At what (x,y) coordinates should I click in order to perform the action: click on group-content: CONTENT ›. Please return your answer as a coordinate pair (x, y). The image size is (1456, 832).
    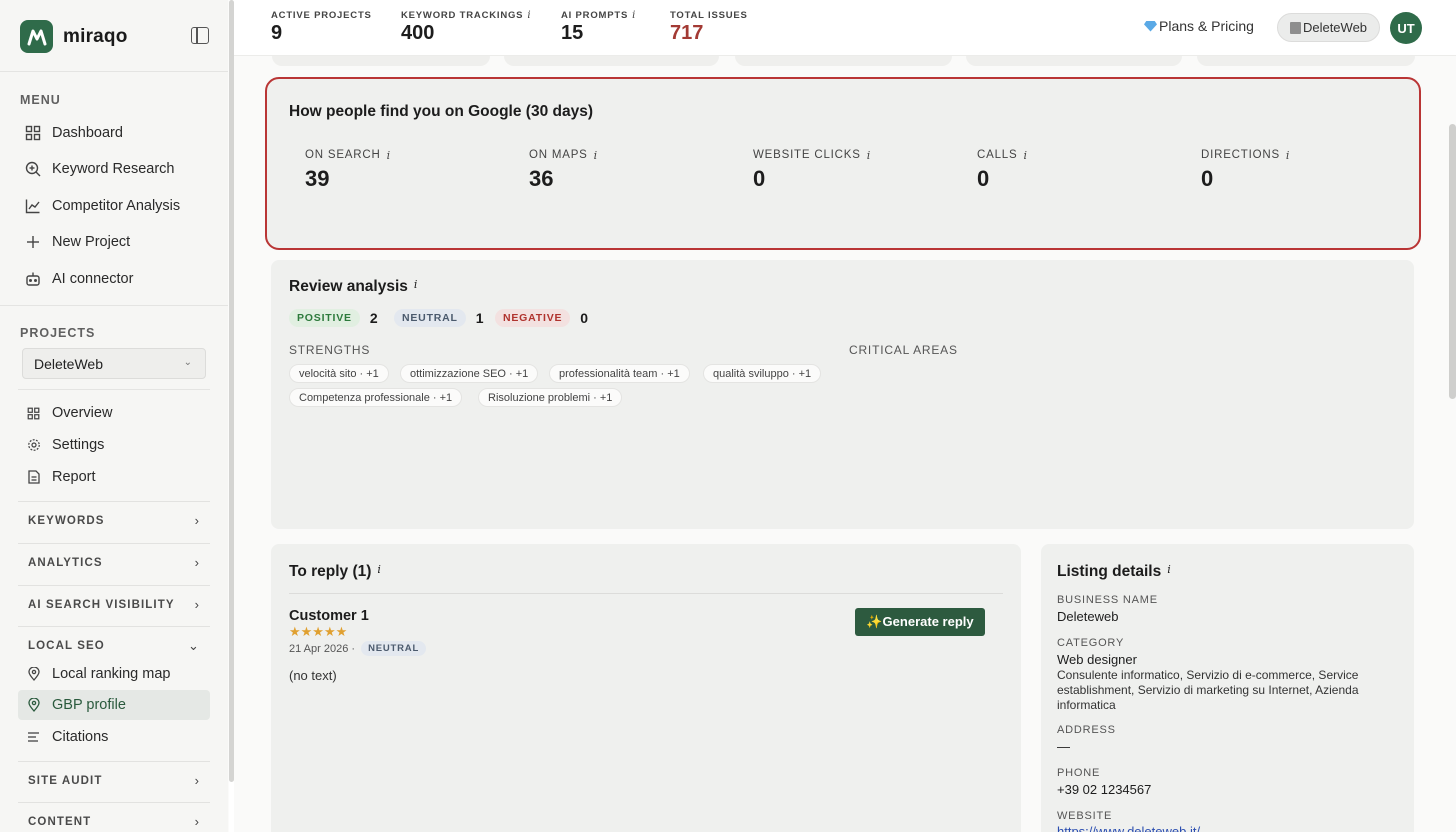
    Looking at the image, I should click on (114, 817).